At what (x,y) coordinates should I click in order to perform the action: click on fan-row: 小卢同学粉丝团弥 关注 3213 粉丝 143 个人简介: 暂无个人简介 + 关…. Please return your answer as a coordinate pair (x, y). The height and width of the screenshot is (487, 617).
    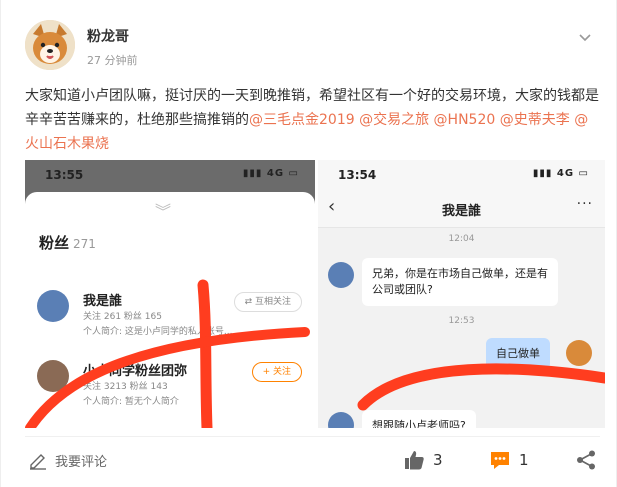
    Looking at the image, I should click on (174, 394).